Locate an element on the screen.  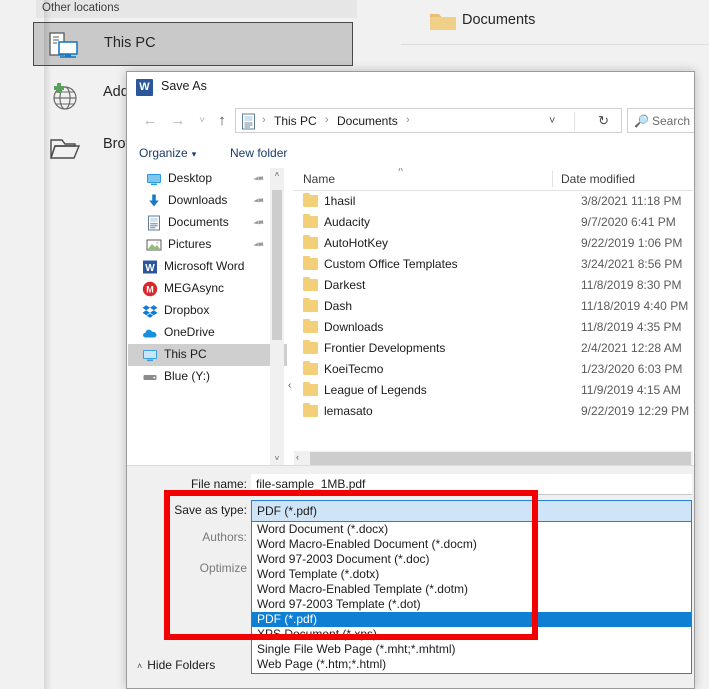
megasync-icon: M is located at coordinates (150, 289).